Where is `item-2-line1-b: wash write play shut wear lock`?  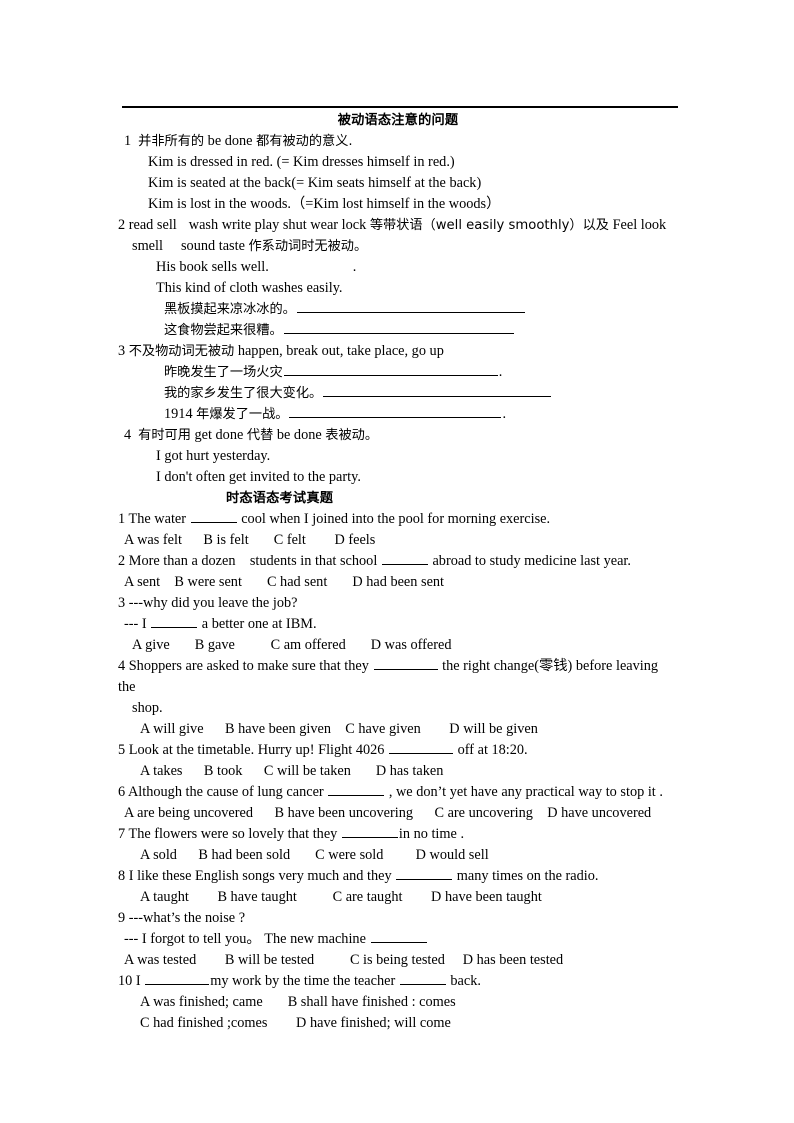 item-2-line1-b: wash write play shut wear lock is located at coordinates (277, 225).